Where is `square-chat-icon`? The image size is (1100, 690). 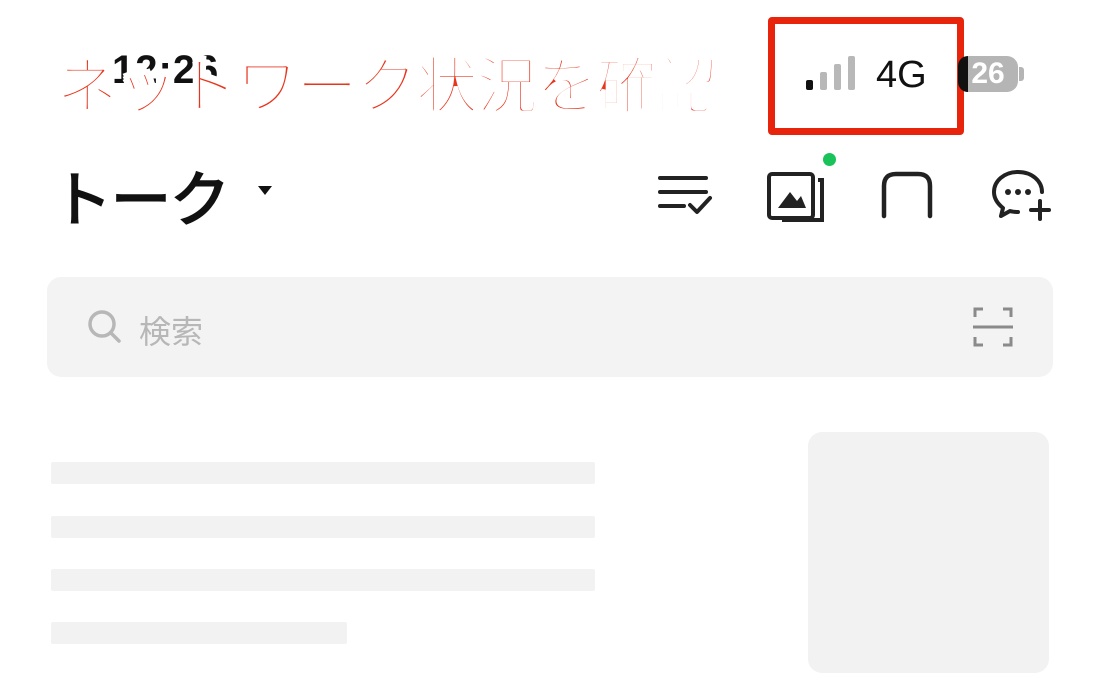 square-chat-icon is located at coordinates (907, 195).